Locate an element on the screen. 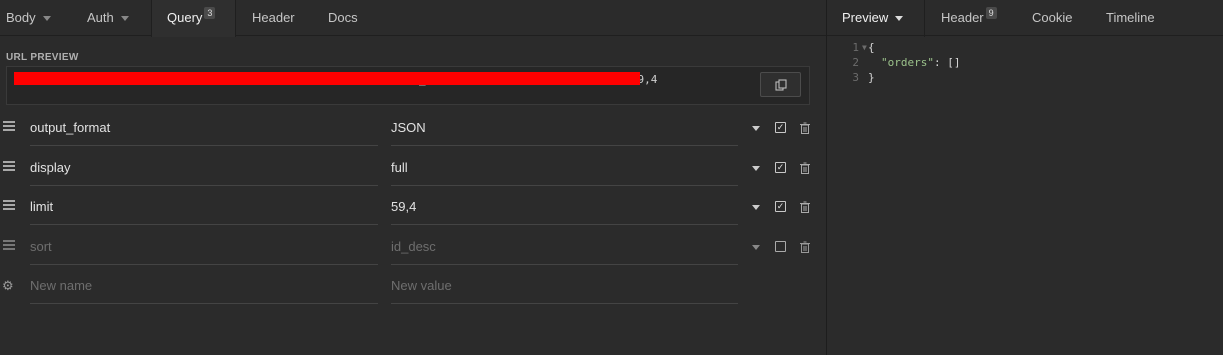  param-name-input: display is located at coordinates (204, 168).